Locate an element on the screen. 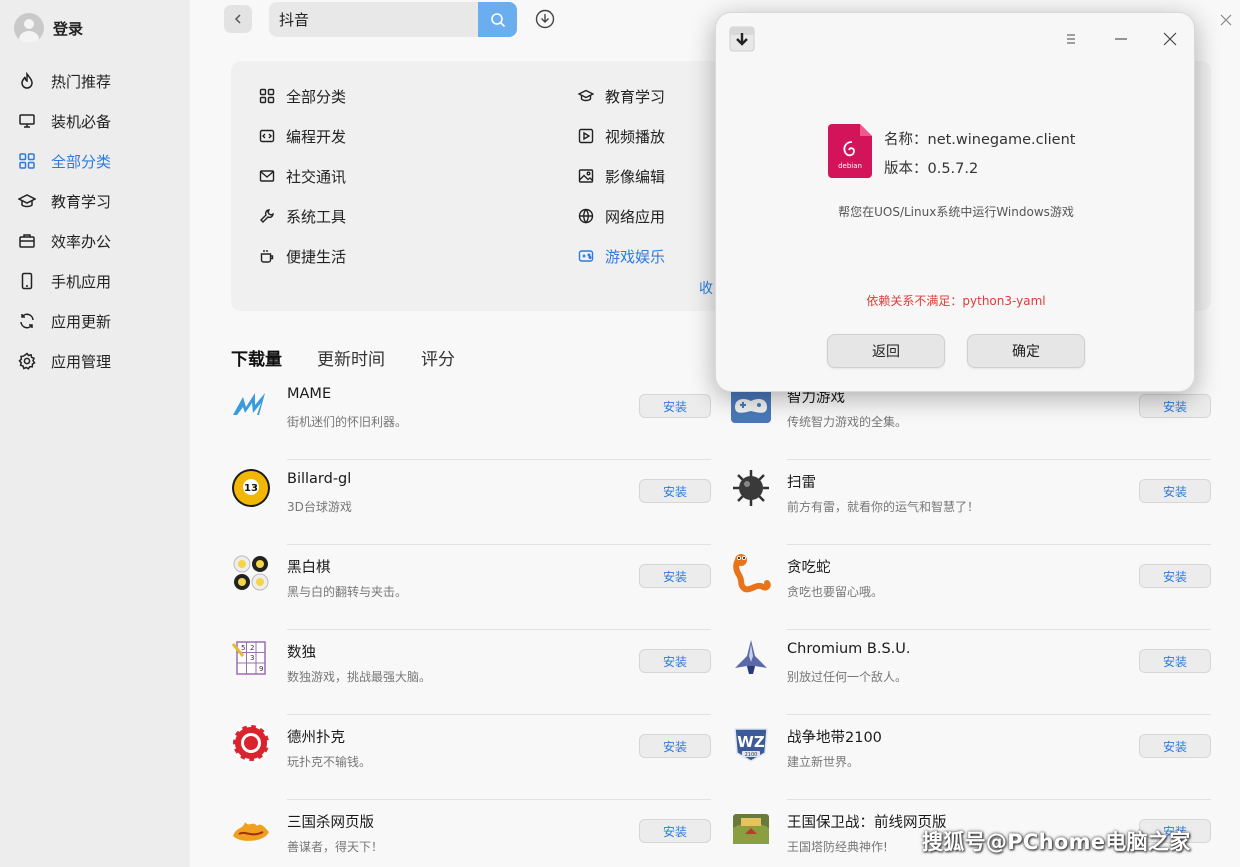 The image size is (1240, 867). close-icon is located at coordinates (1226, 20).